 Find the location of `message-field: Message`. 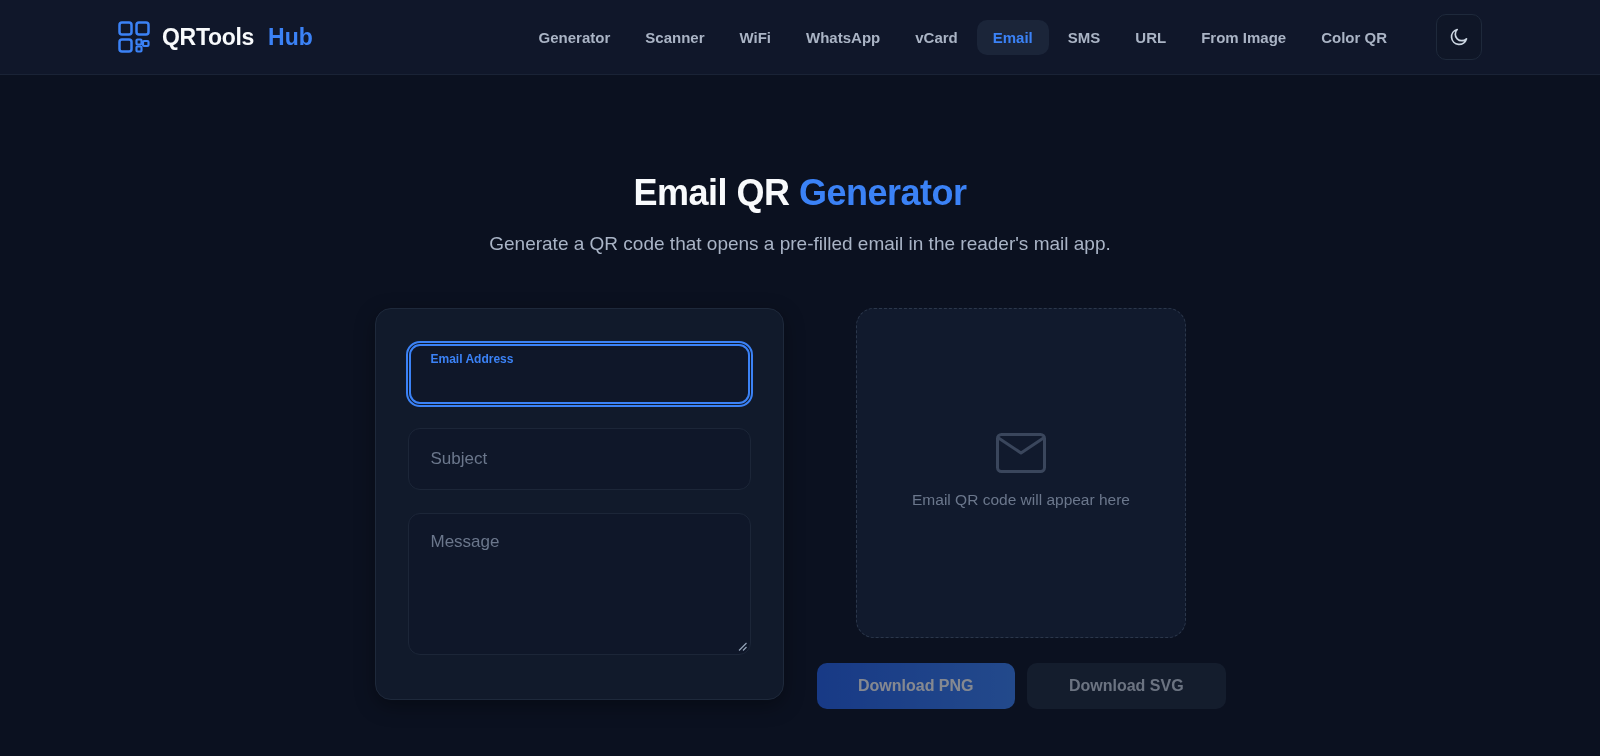

message-field: Message is located at coordinates (579, 584).